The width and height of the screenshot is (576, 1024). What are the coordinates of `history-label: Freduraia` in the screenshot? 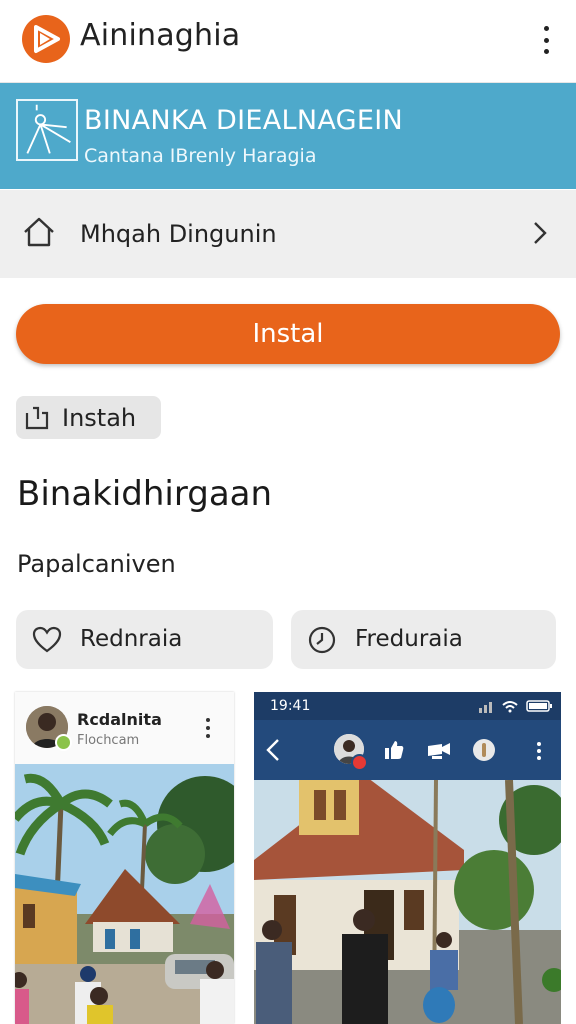 It's located at (409, 639).